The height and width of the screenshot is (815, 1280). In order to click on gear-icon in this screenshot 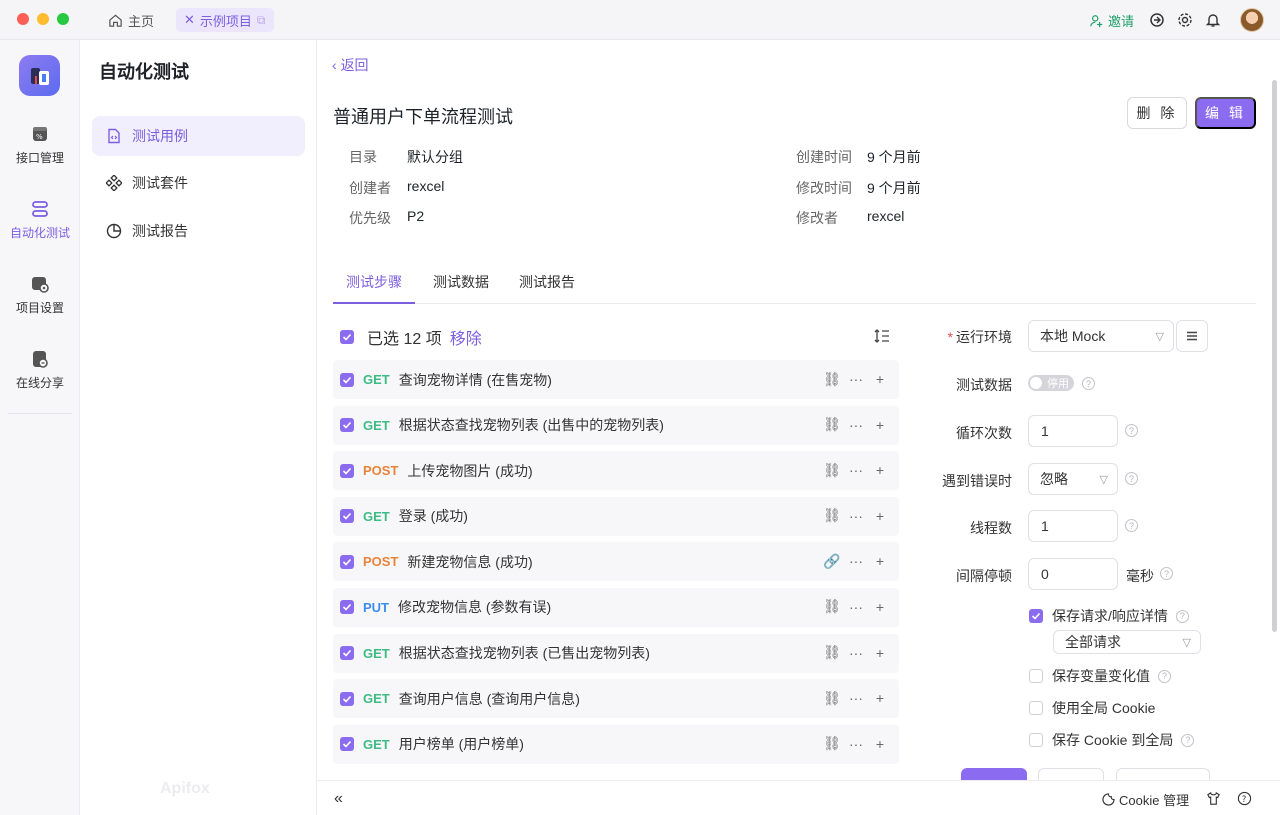, I will do `click(1185, 20)`.